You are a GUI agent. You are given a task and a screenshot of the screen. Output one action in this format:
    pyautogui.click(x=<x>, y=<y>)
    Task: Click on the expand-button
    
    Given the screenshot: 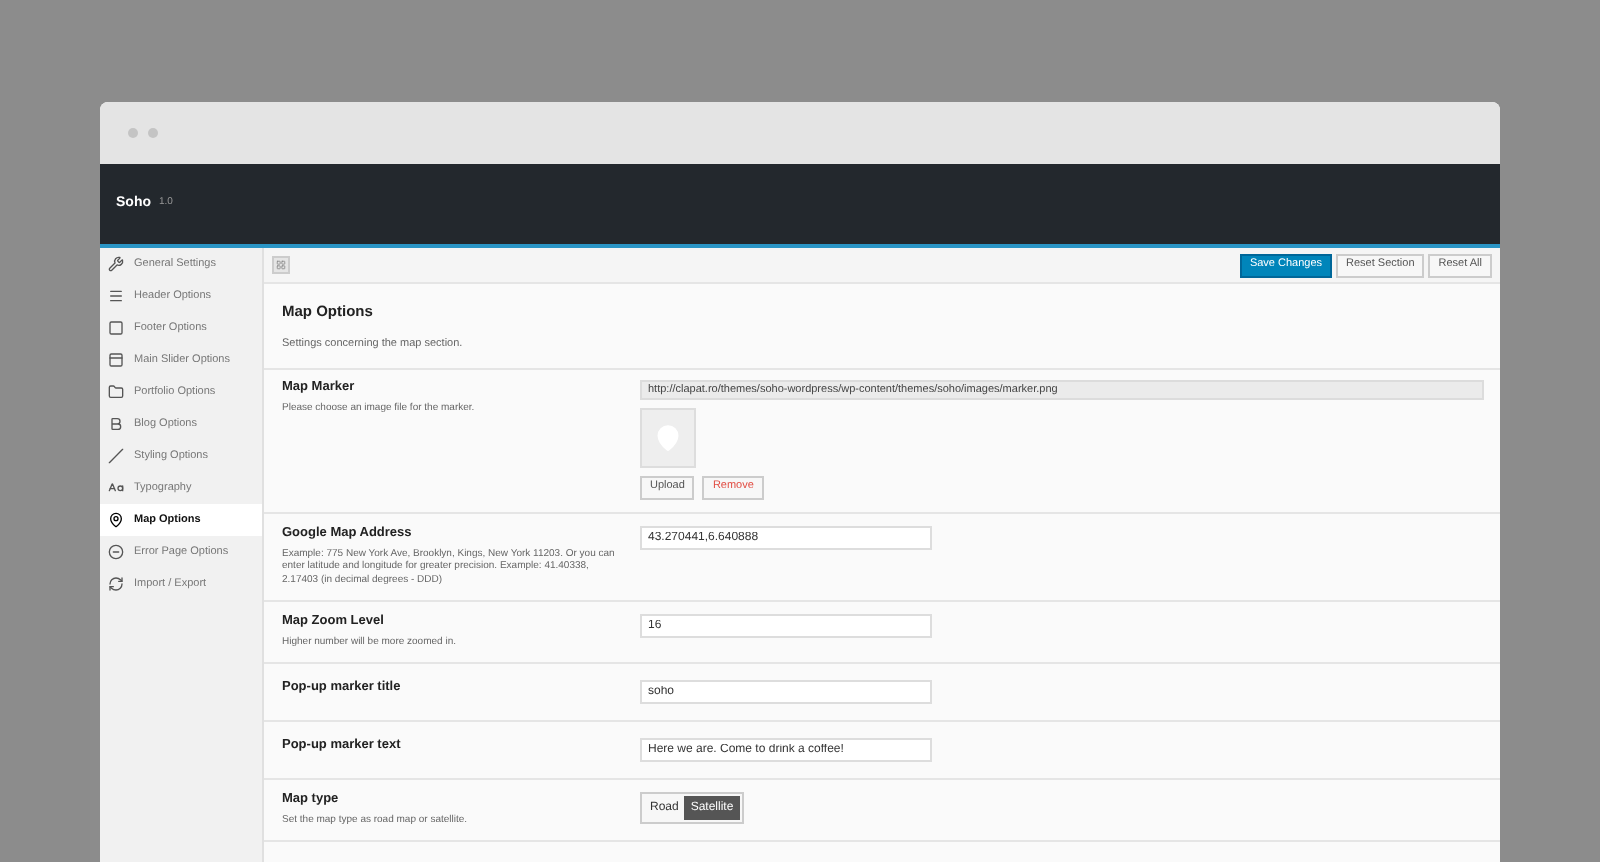 What is the action you would take?
    pyautogui.click(x=281, y=265)
    